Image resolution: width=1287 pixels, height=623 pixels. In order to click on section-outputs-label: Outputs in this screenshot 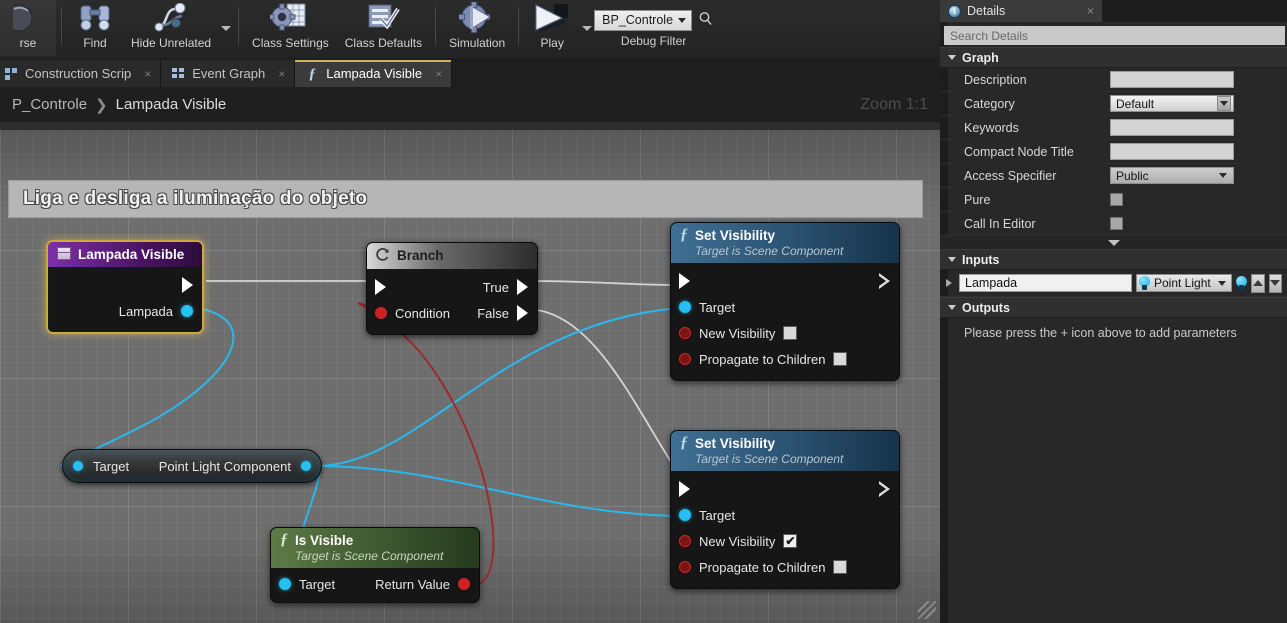, I will do `click(986, 307)`.